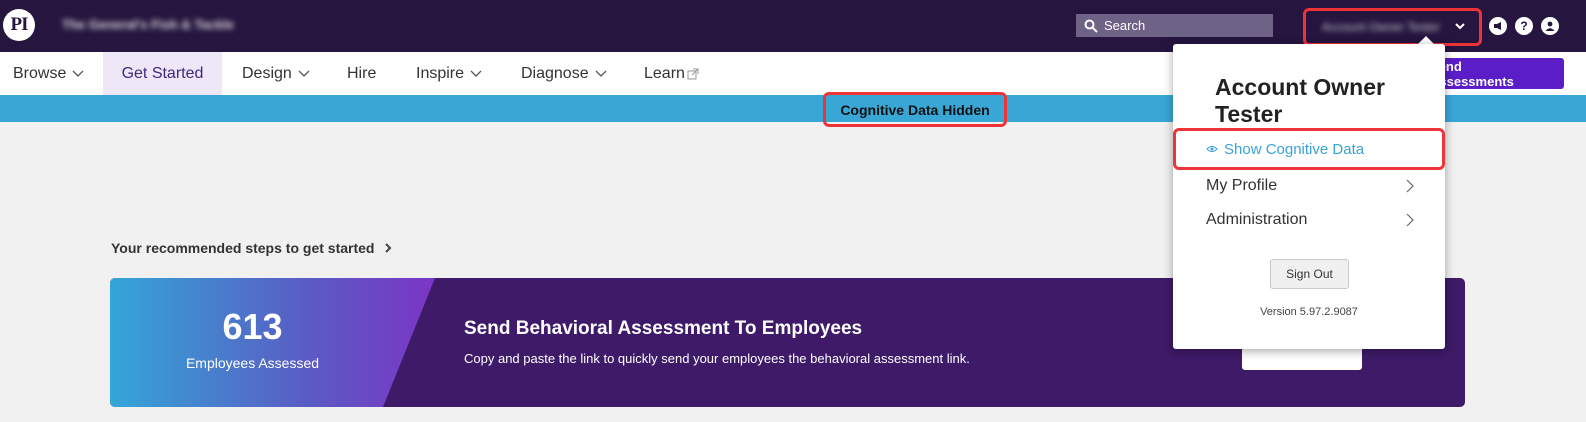 Image resolution: width=1586 pixels, height=422 pixels. I want to click on my-profile-label: My Profile, so click(1242, 185).